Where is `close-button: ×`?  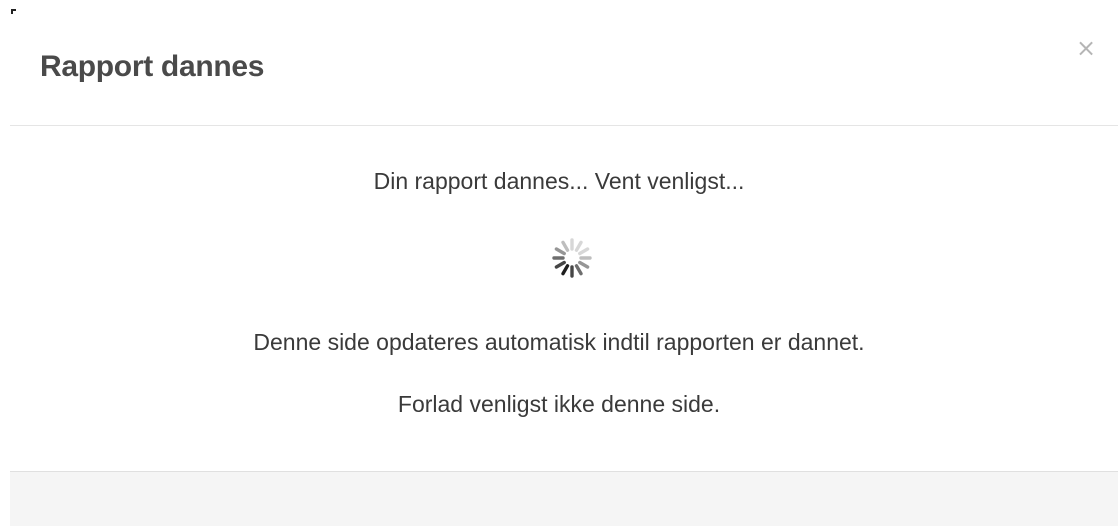 close-button: × is located at coordinates (1086, 48).